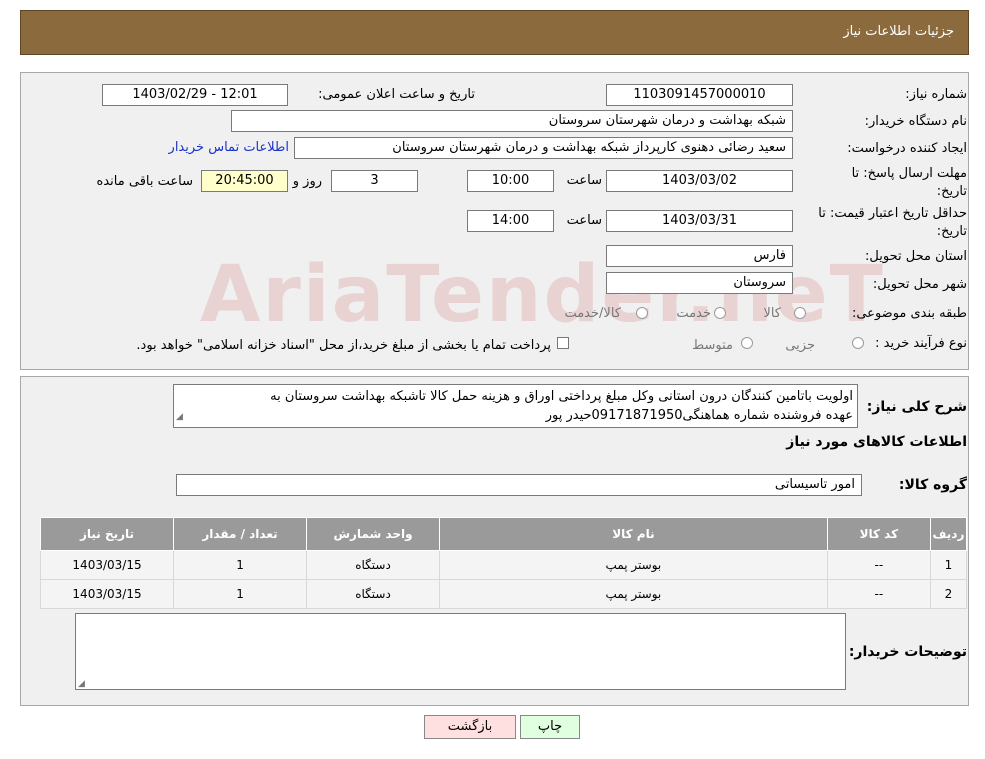 The image size is (985, 759). I want to click on province-label: استان محل تحویل:, so click(916, 256).